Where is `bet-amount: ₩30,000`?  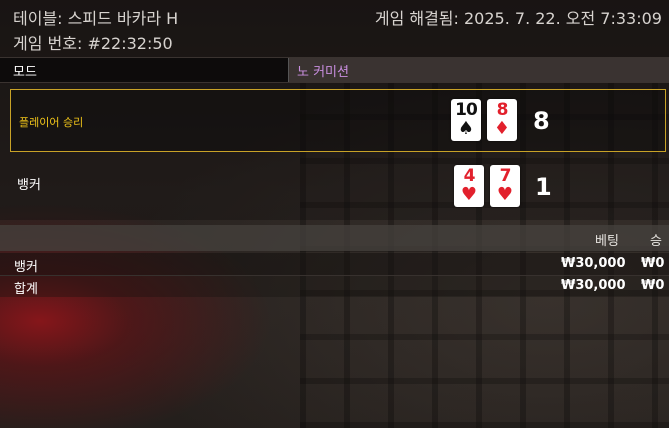 bet-amount: ₩30,000 is located at coordinates (593, 263).